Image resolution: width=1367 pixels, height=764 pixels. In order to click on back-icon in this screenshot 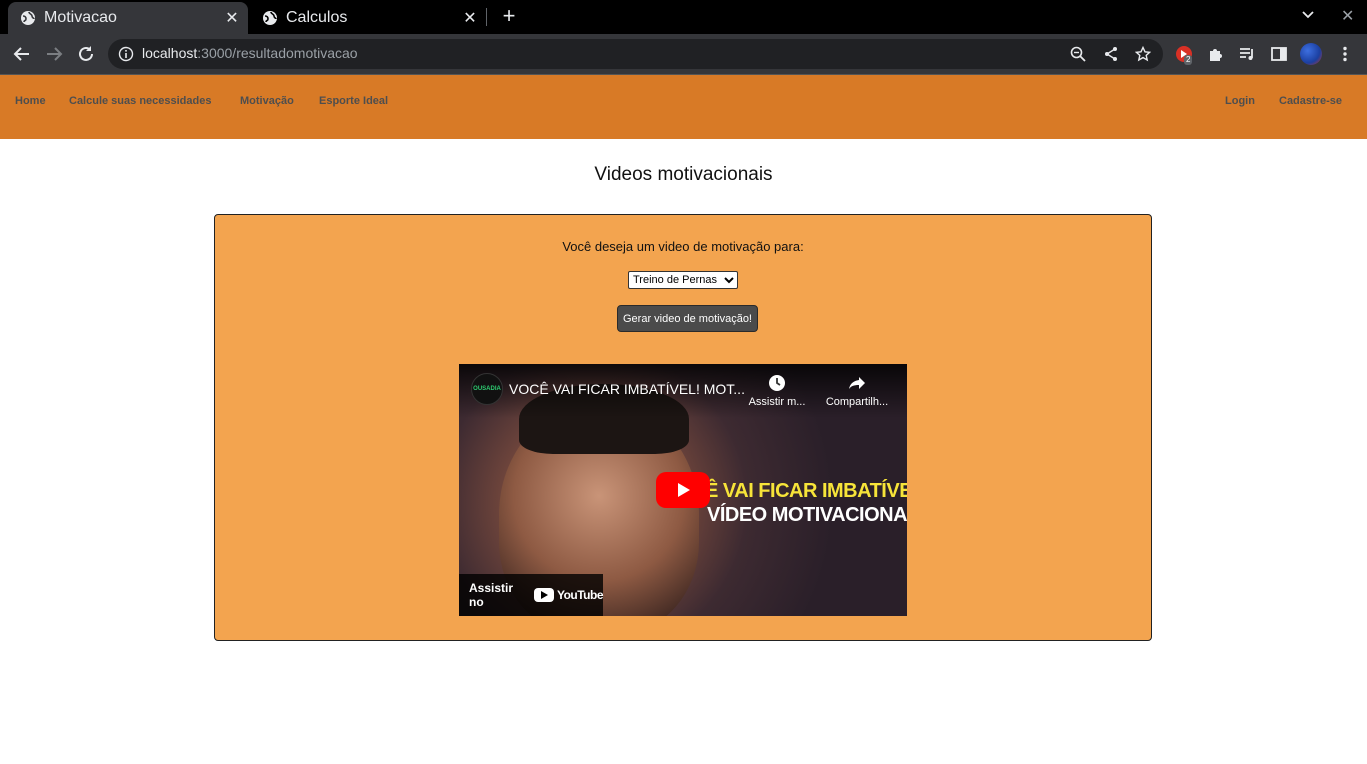, I will do `click(22, 54)`.